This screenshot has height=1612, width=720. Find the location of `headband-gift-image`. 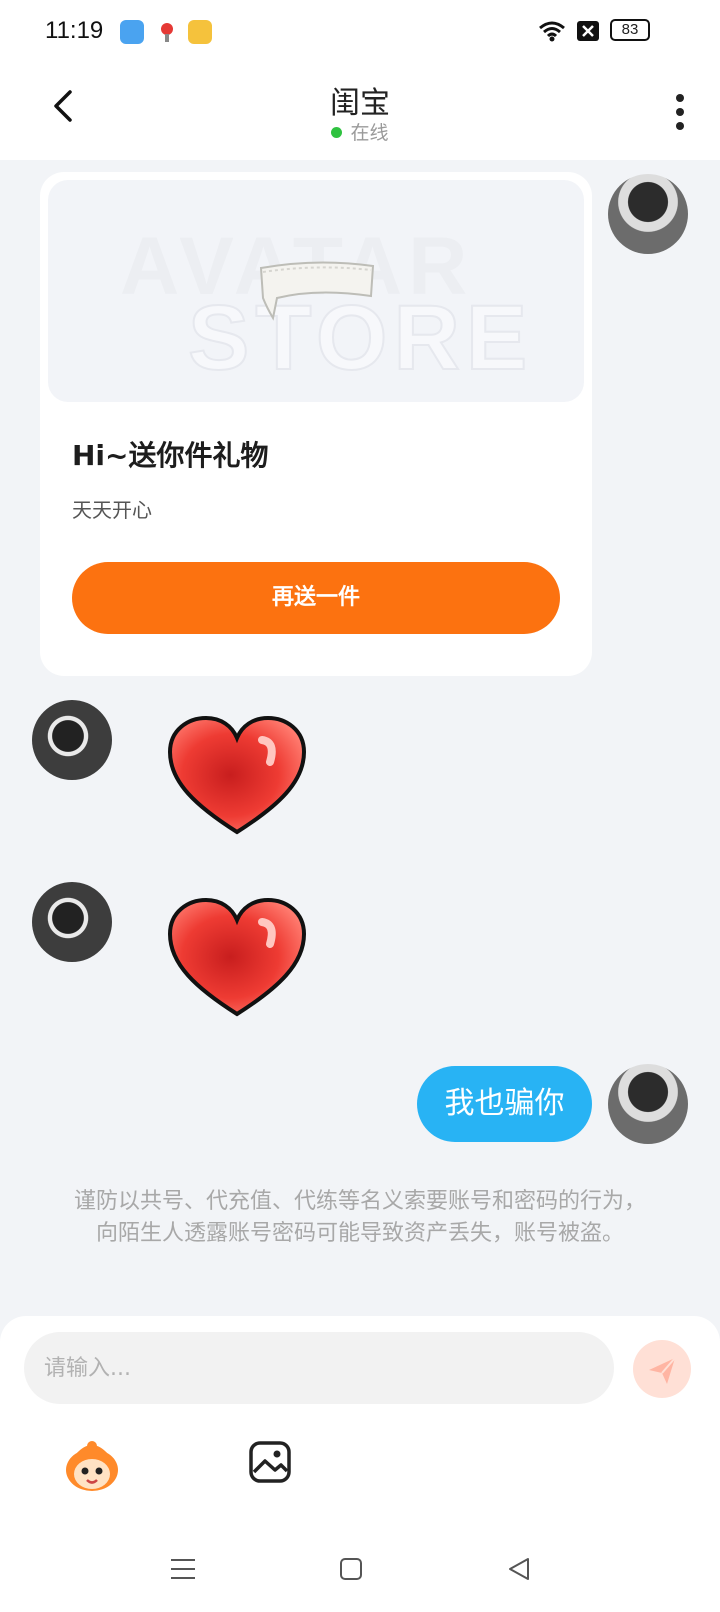

headband-gift-image is located at coordinates (317, 291).